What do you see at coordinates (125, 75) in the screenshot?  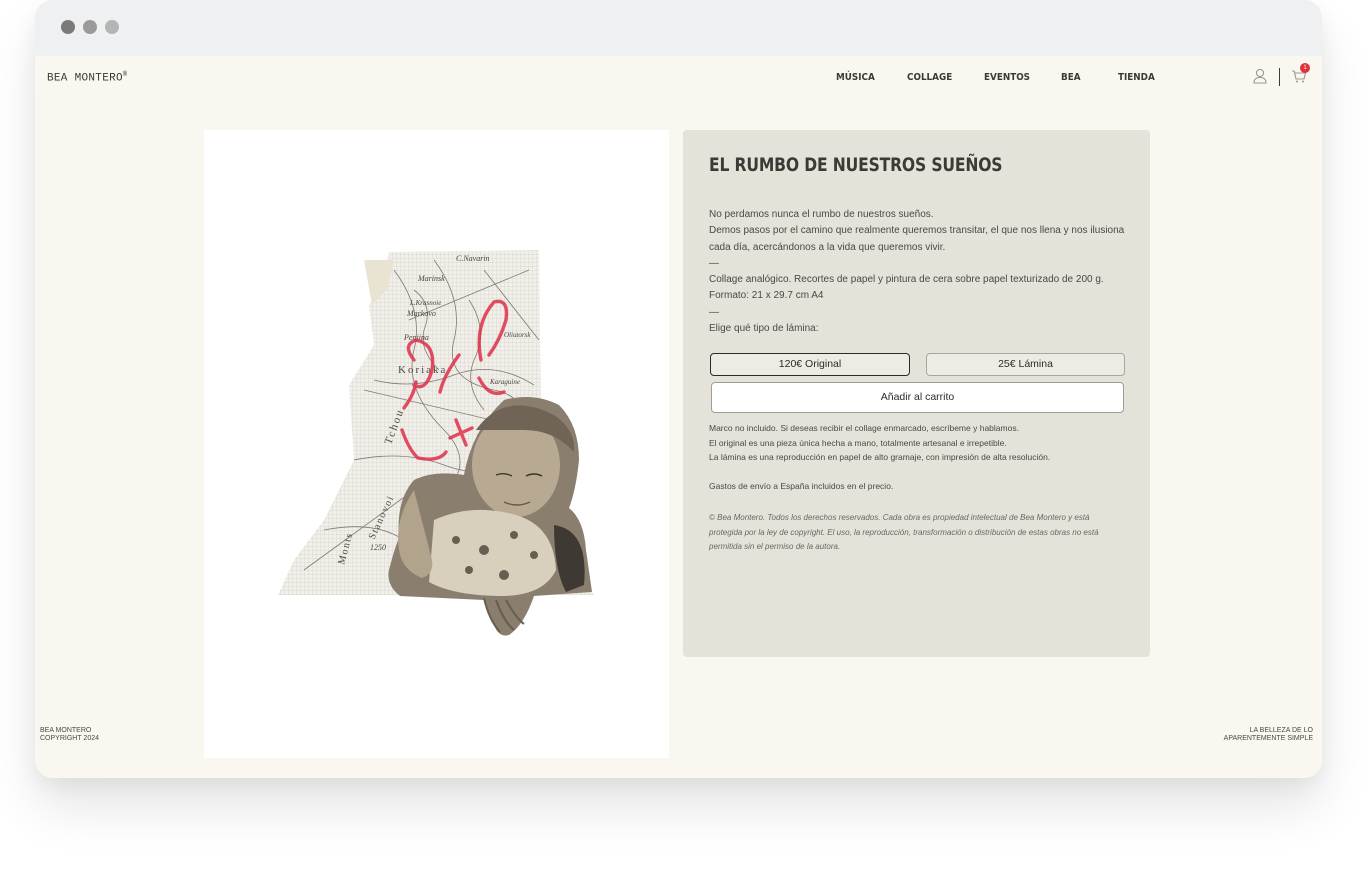 I see `registered-mark: ®` at bounding box center [125, 75].